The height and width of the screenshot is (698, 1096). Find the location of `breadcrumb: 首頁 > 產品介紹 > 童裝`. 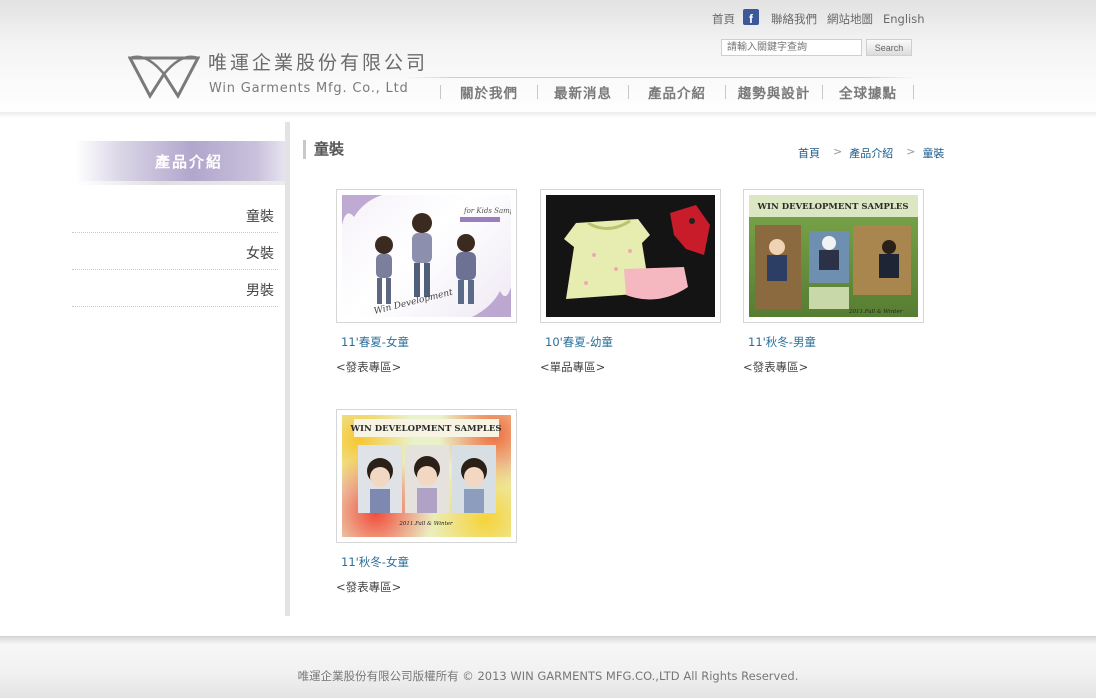

breadcrumb: 首頁 > 產品介紹 > 童裝 is located at coordinates (871, 153).